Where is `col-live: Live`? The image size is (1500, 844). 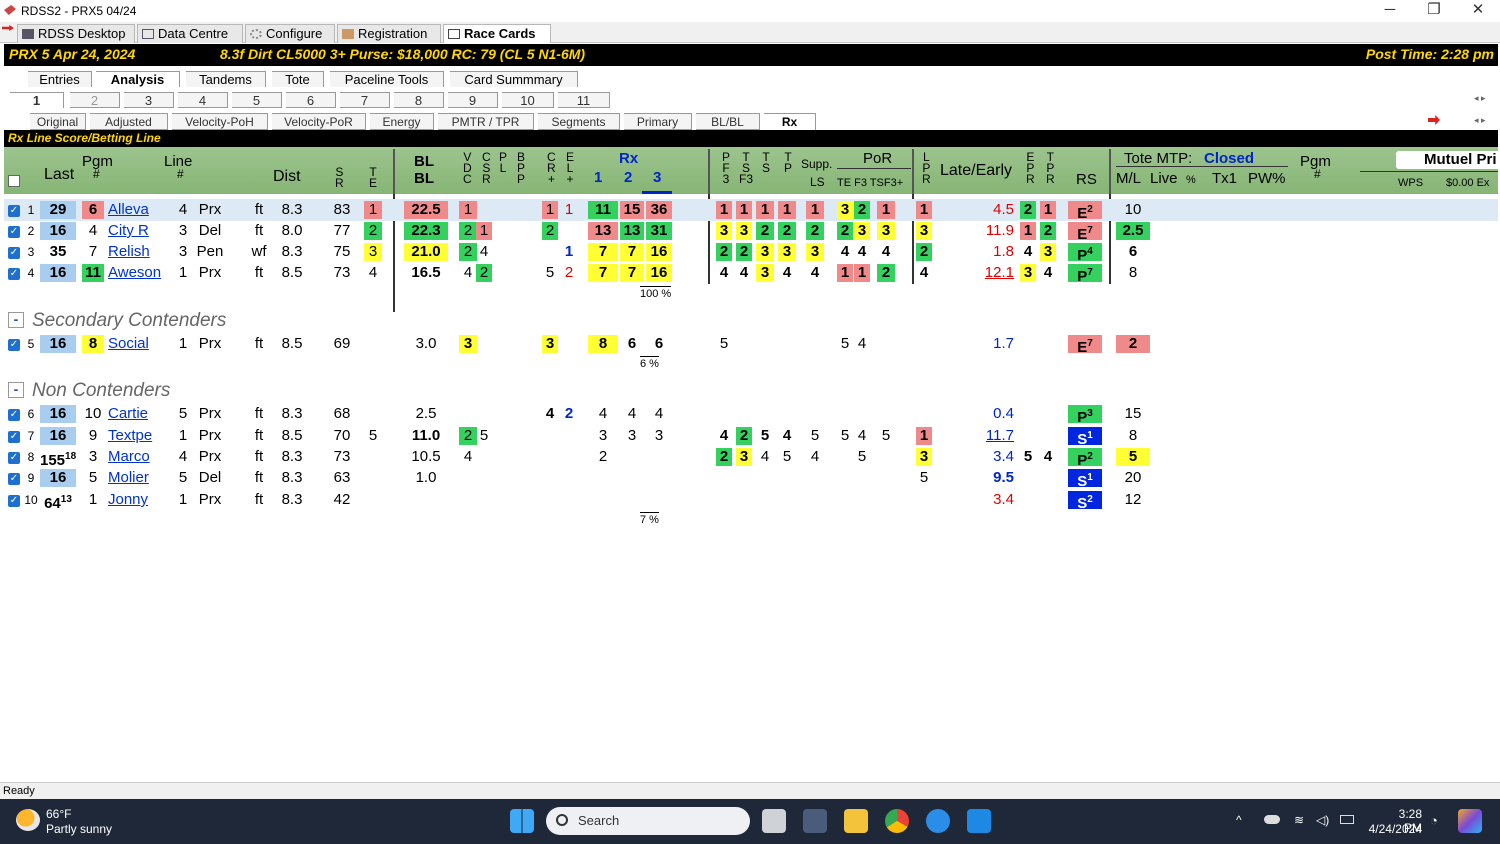 col-live: Live is located at coordinates (1164, 178).